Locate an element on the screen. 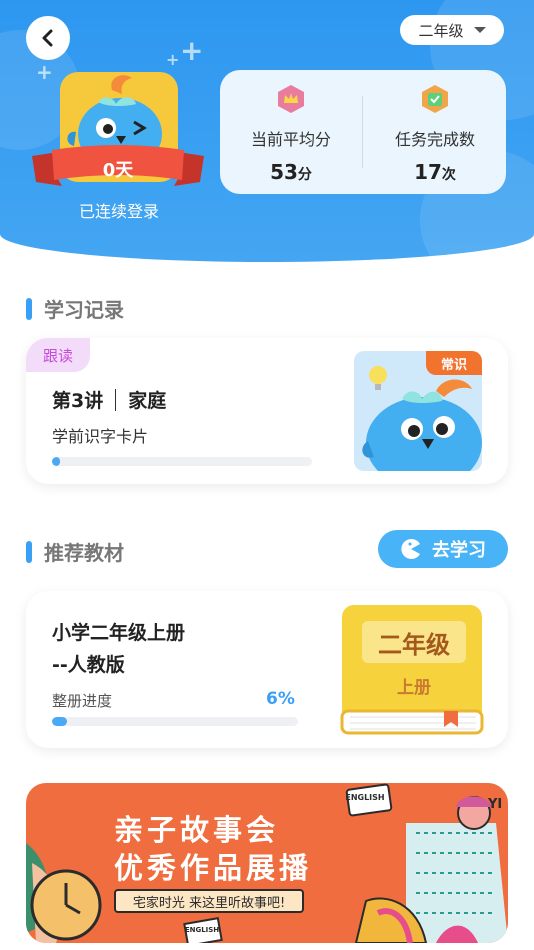  lesson-topic: 家庭 is located at coordinates (147, 401).